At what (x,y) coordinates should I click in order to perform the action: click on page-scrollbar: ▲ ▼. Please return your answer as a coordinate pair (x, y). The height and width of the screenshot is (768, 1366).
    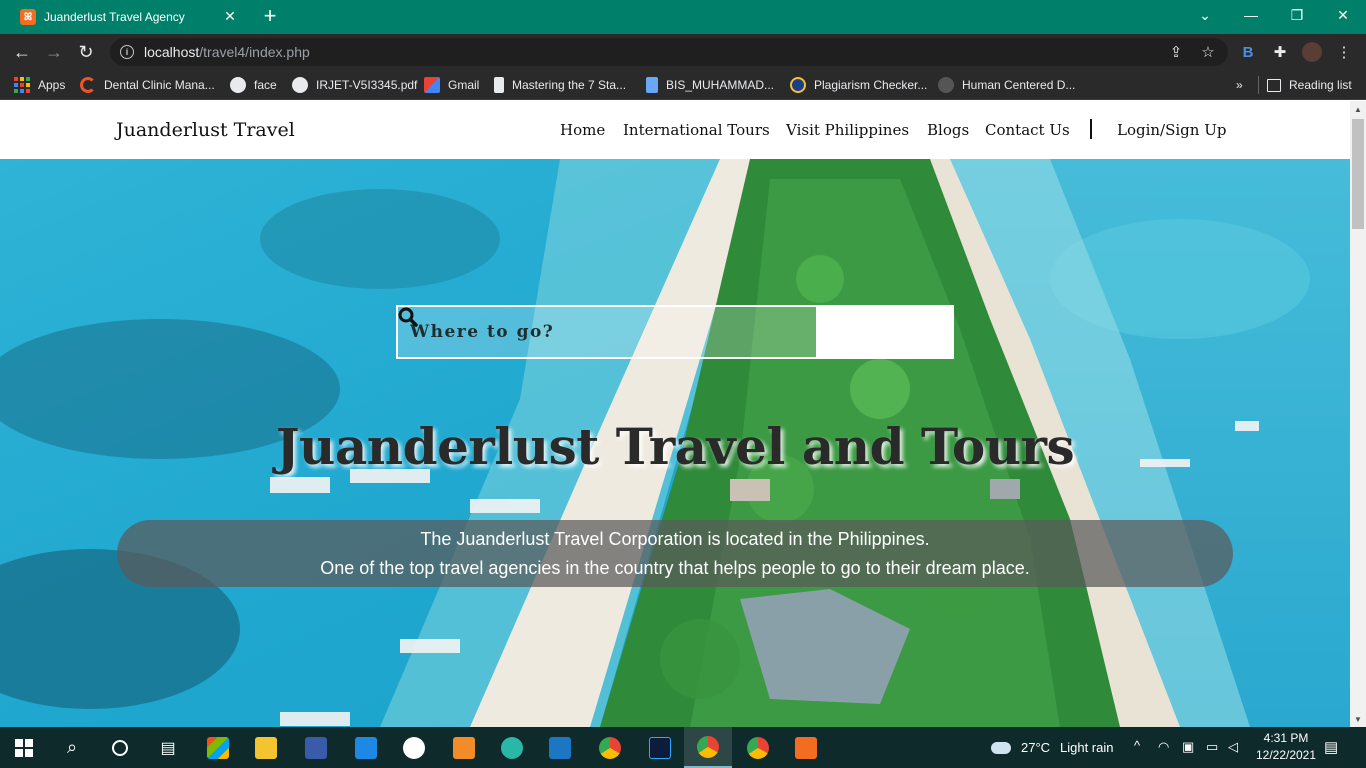
    Looking at the image, I should click on (1358, 414).